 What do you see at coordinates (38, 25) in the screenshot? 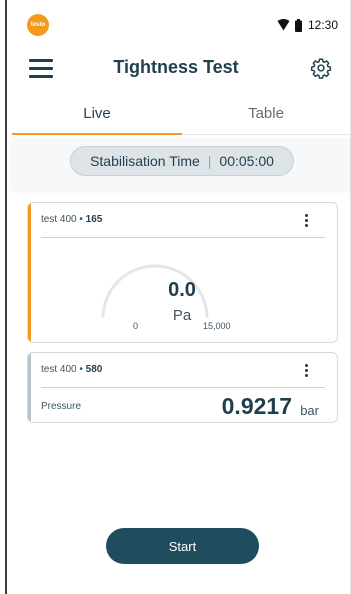
I see `testo-logo: testo` at bounding box center [38, 25].